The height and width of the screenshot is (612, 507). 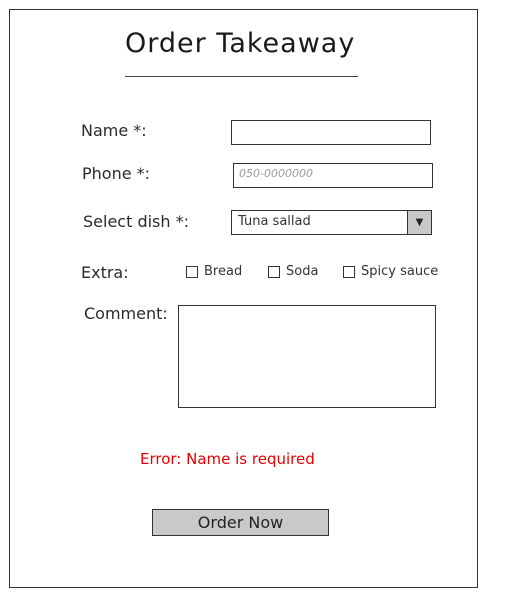 I want to click on phone-input-placeholder: 050-0000000, so click(x=276, y=173).